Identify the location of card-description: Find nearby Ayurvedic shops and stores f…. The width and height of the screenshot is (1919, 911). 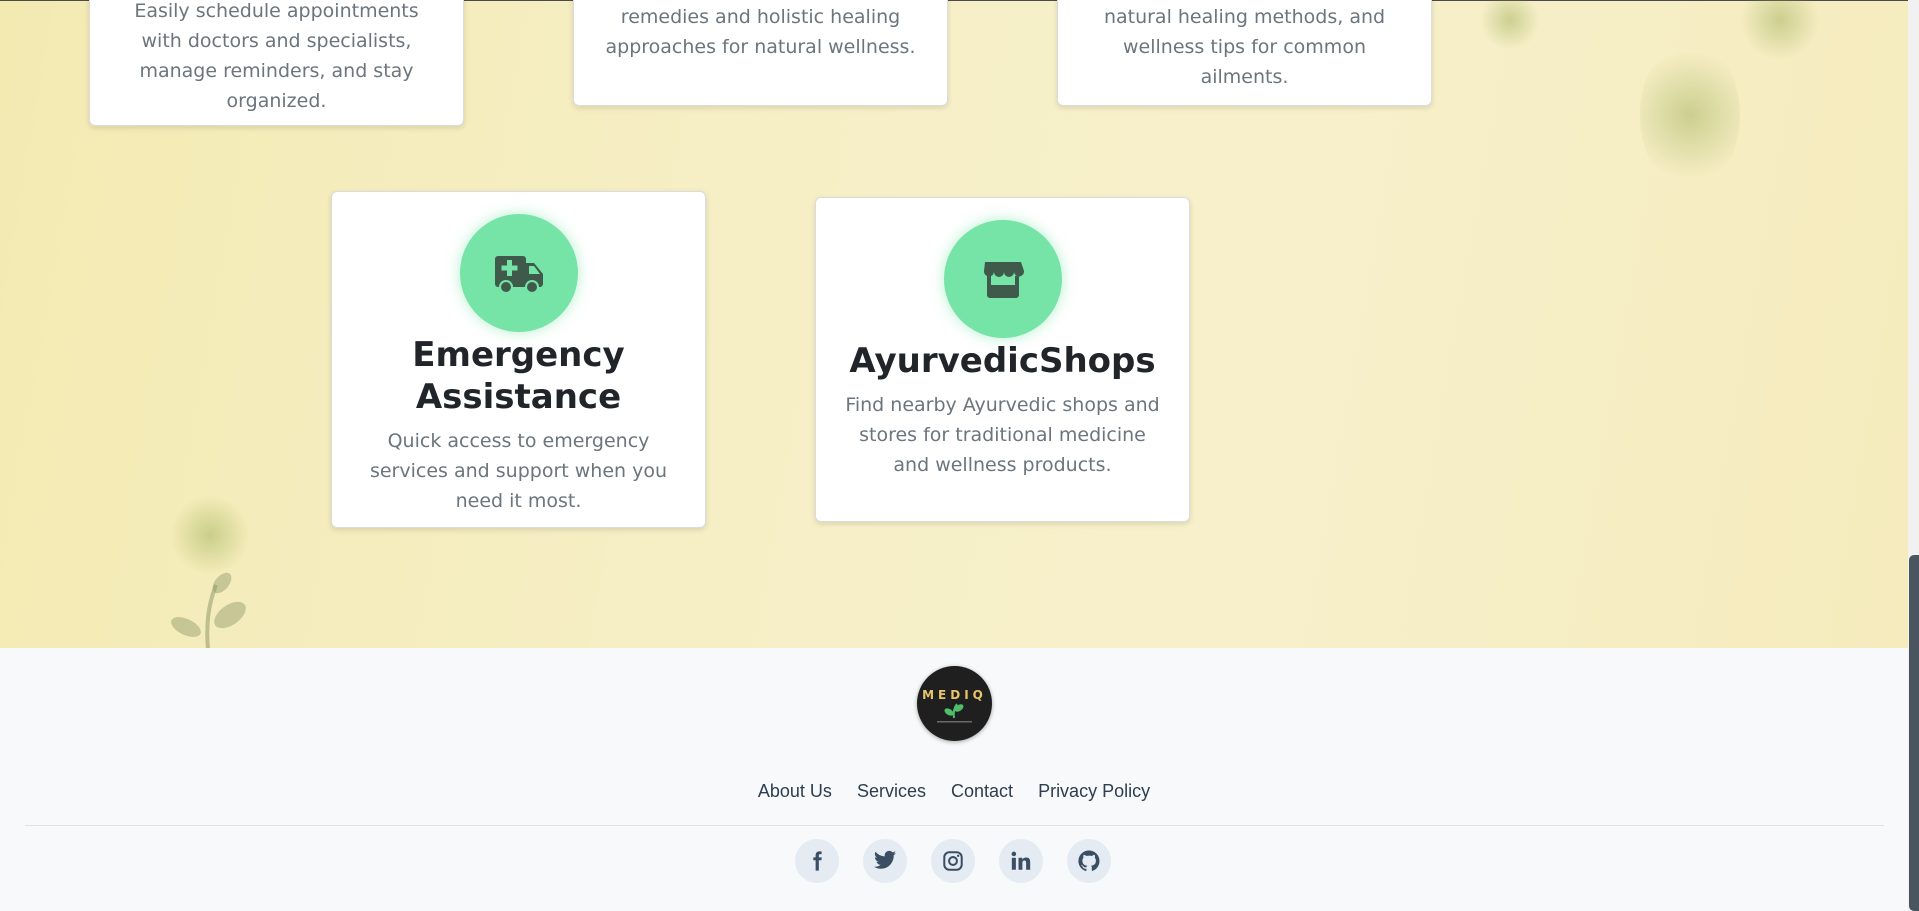
(1002, 435).